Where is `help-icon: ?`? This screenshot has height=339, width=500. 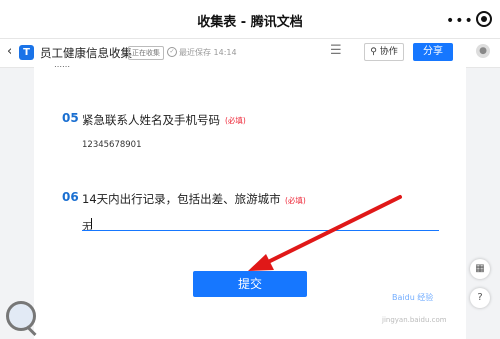
help-icon: ? is located at coordinates (480, 298).